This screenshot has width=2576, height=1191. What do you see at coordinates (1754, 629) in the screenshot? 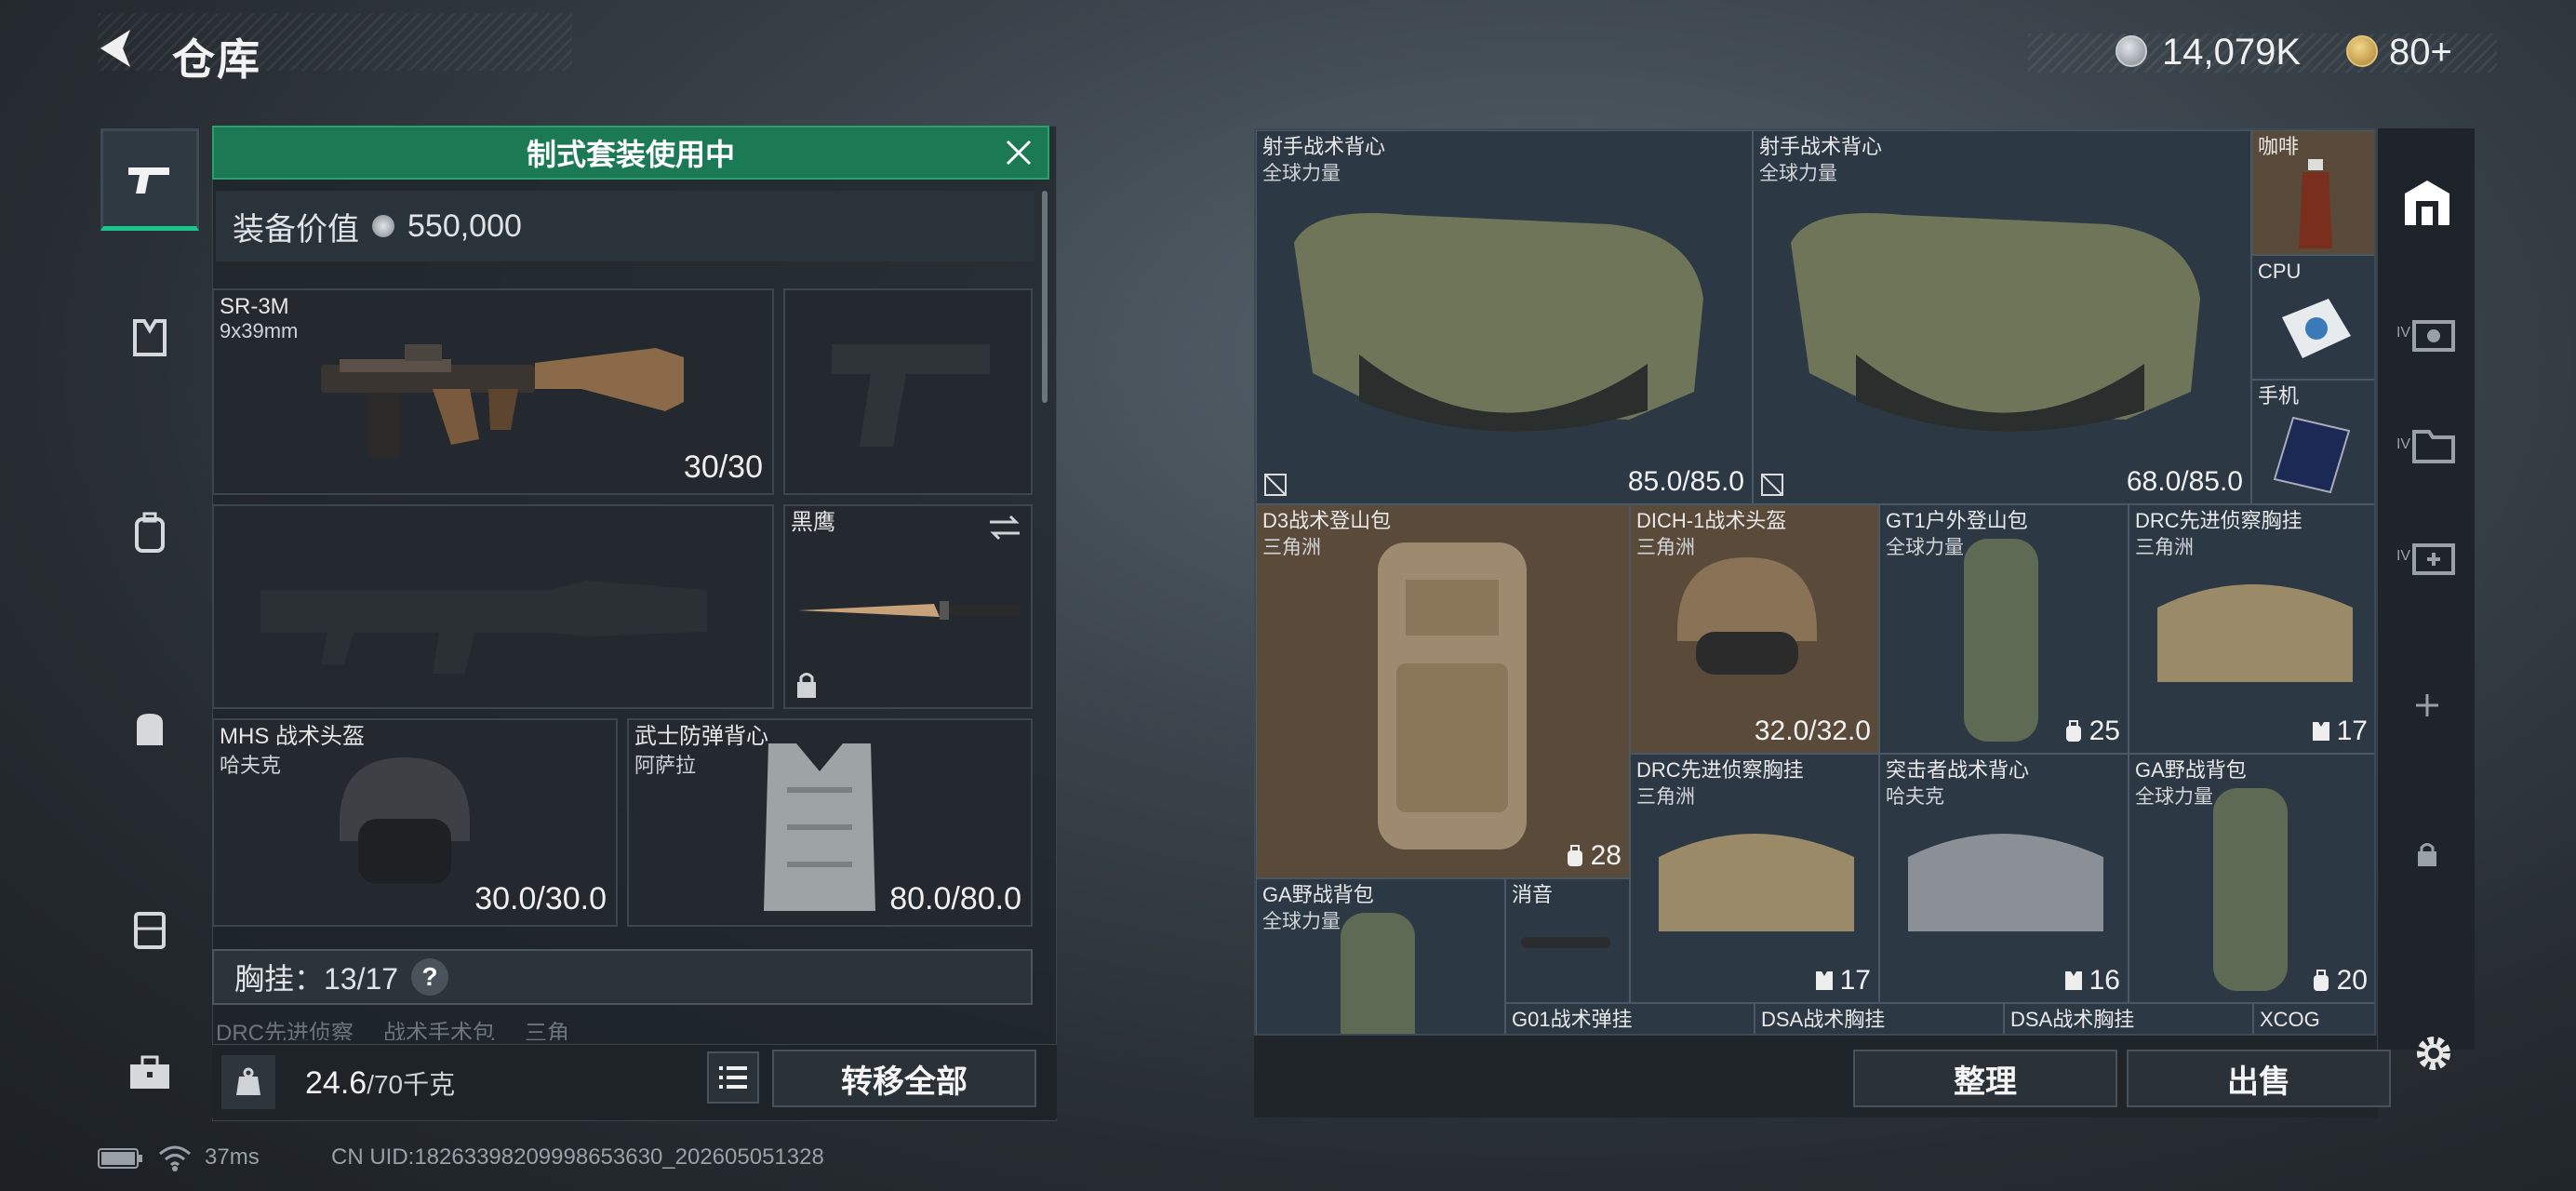
I see `storage-item: DICH-1战术头盔 三角洲 32.0/32.0` at bounding box center [1754, 629].